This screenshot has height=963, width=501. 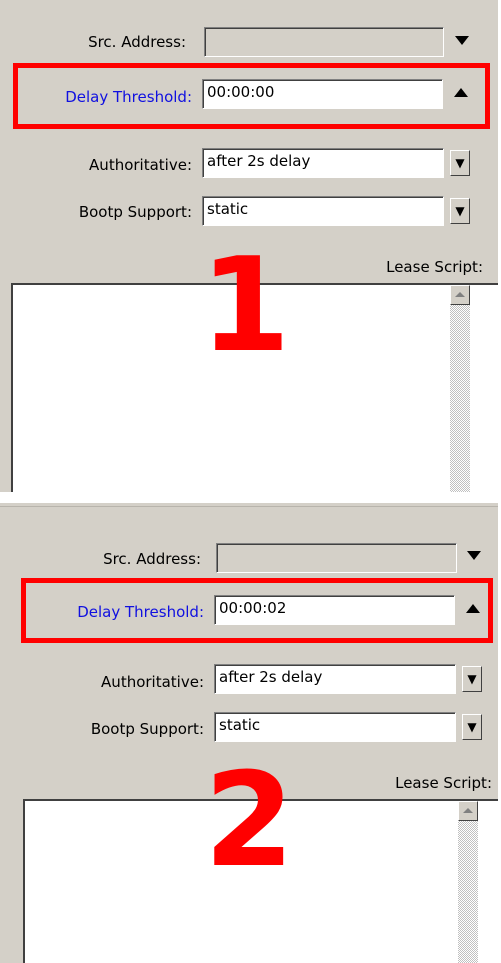 What do you see at coordinates (245, 305) in the screenshot?
I see `step-number: 1` at bounding box center [245, 305].